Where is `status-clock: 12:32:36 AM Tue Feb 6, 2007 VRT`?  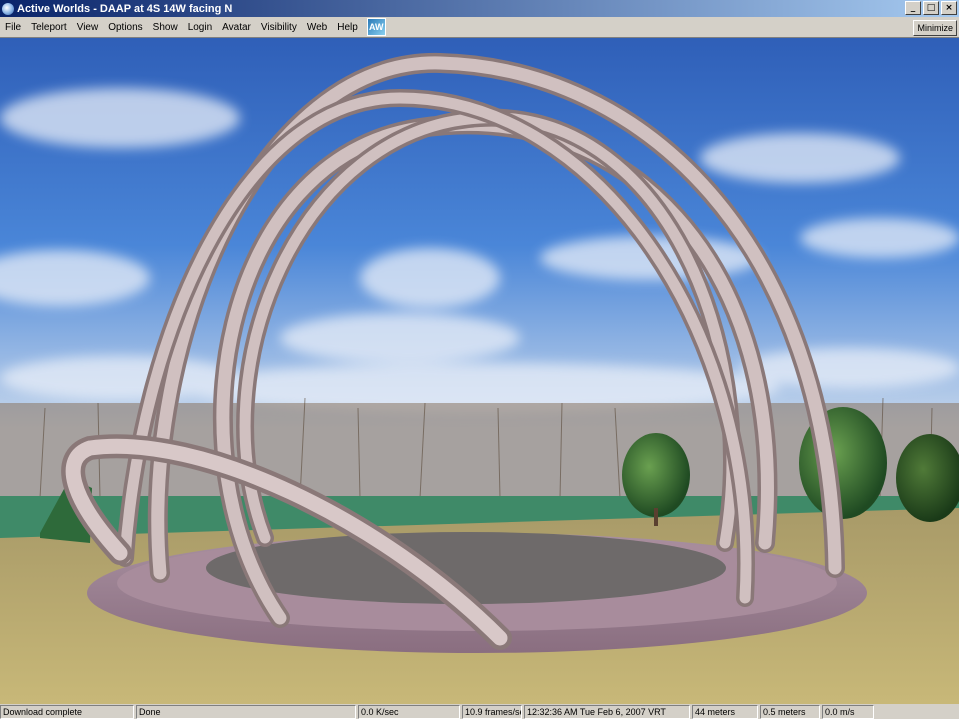
status-clock: 12:32:36 AM Tue Feb 6, 2007 VRT is located at coordinates (607, 712).